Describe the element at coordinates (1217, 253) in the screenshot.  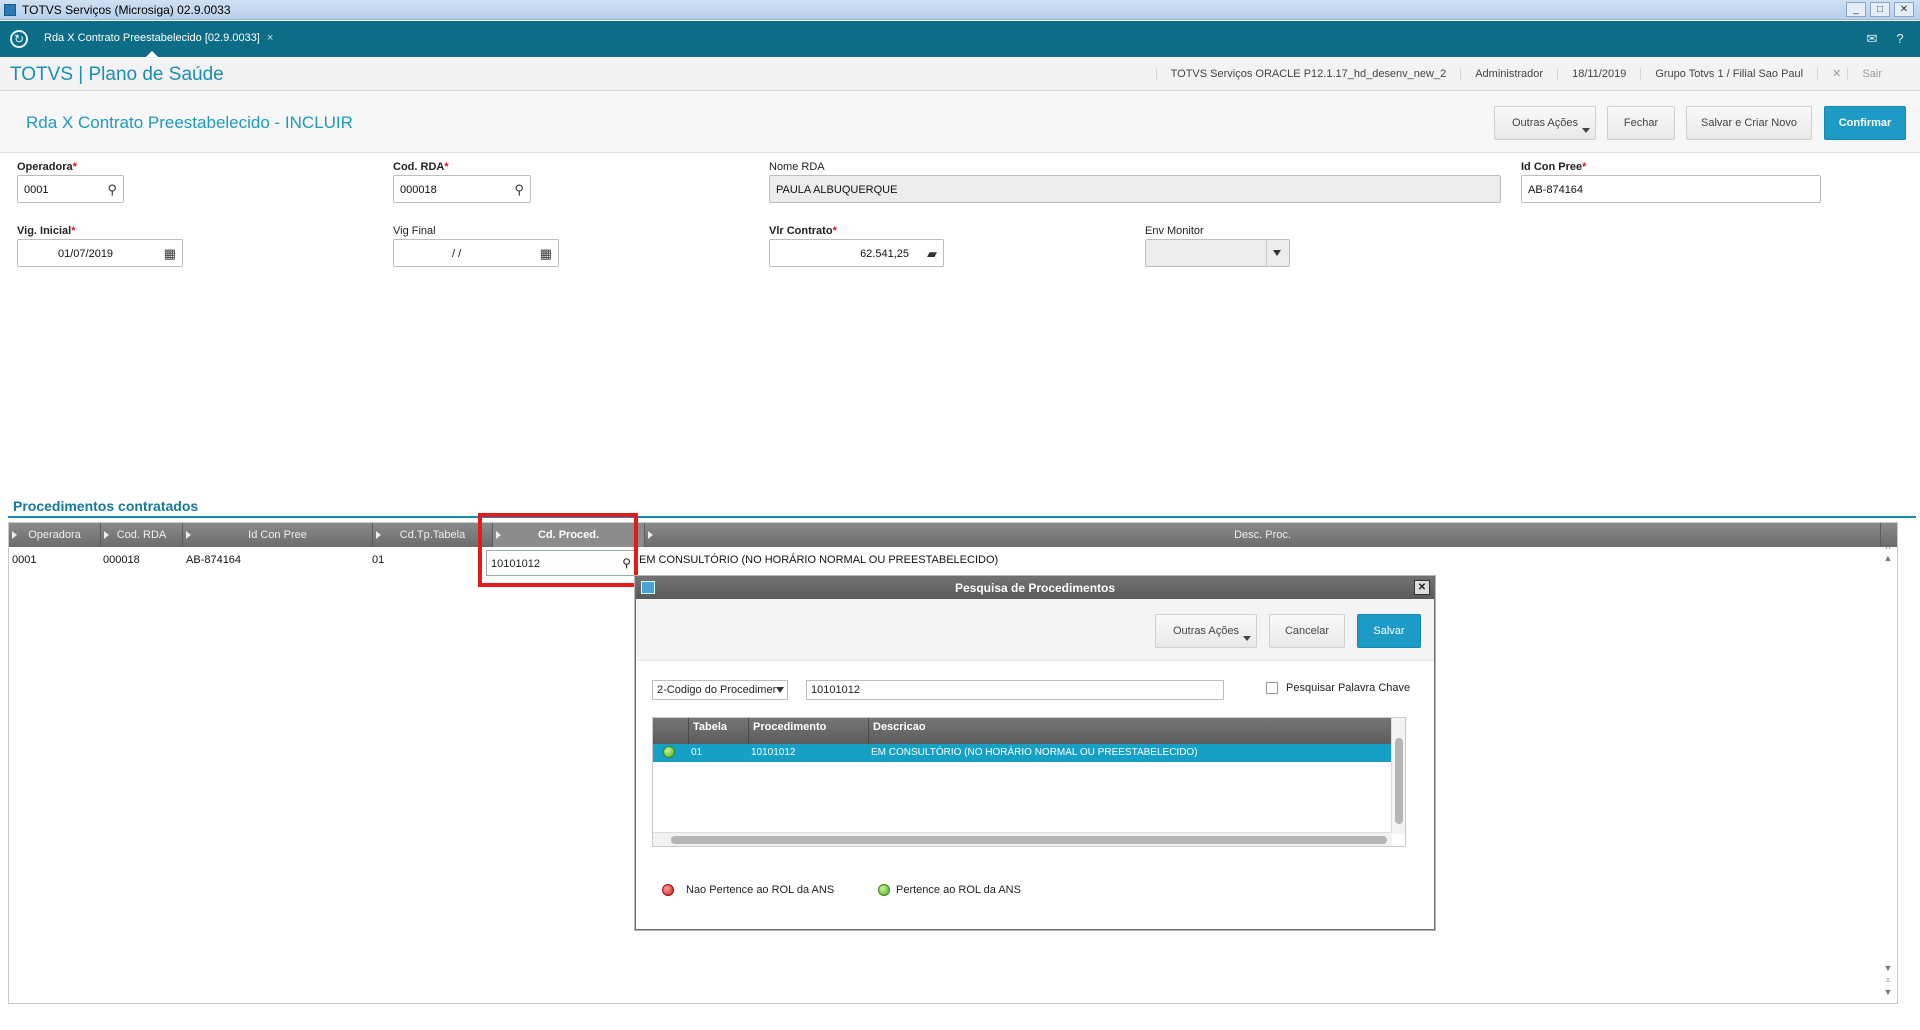
I see `env-monitor-select` at that location.